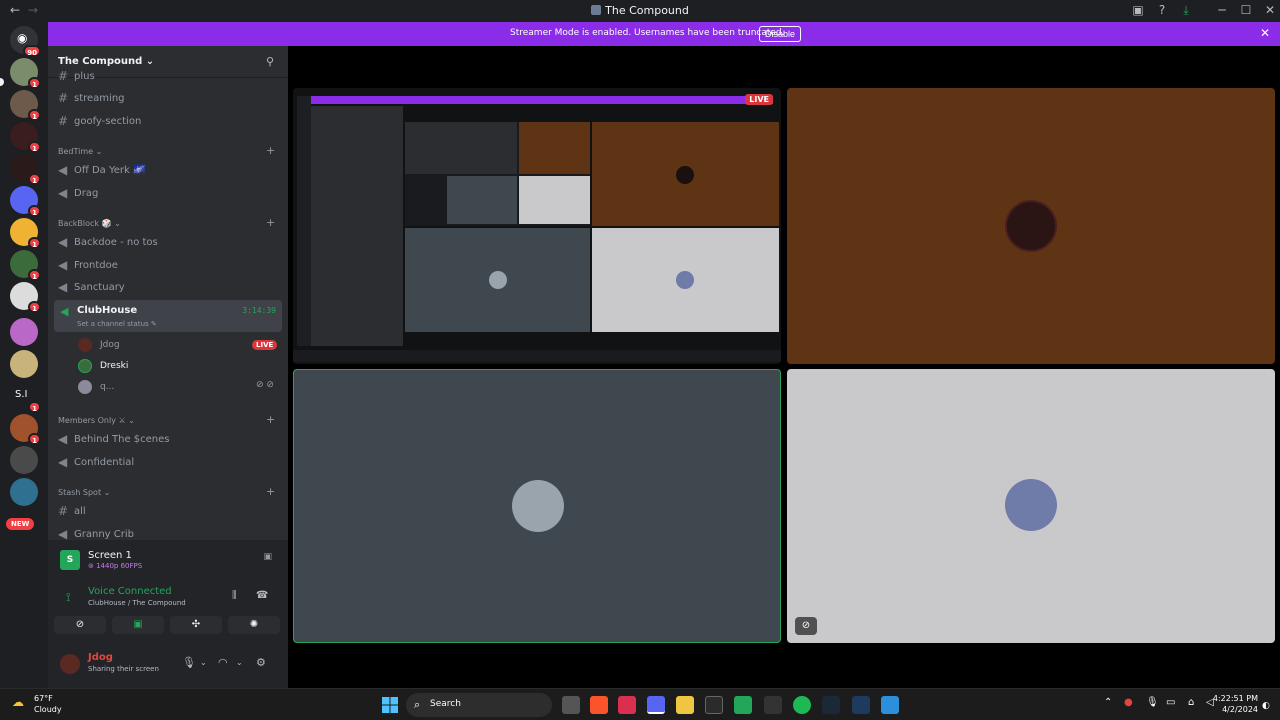  Describe the element at coordinates (390, 705) in the screenshot. I see `windows-start-icon` at that location.